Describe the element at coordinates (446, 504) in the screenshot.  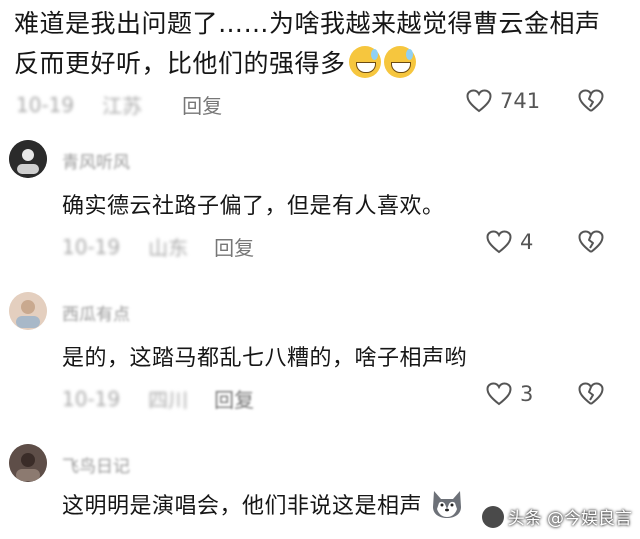
I see `husky-emoji-icon` at that location.